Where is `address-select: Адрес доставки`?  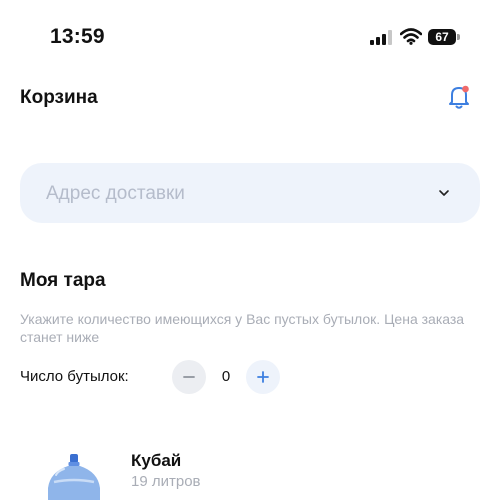 address-select: Адрес доставки is located at coordinates (250, 193).